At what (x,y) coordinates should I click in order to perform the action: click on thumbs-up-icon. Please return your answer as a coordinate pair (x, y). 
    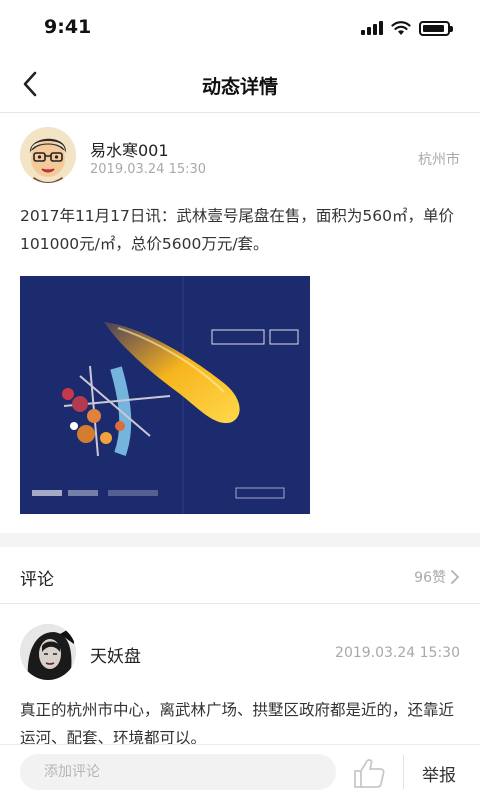
    Looking at the image, I should click on (369, 773).